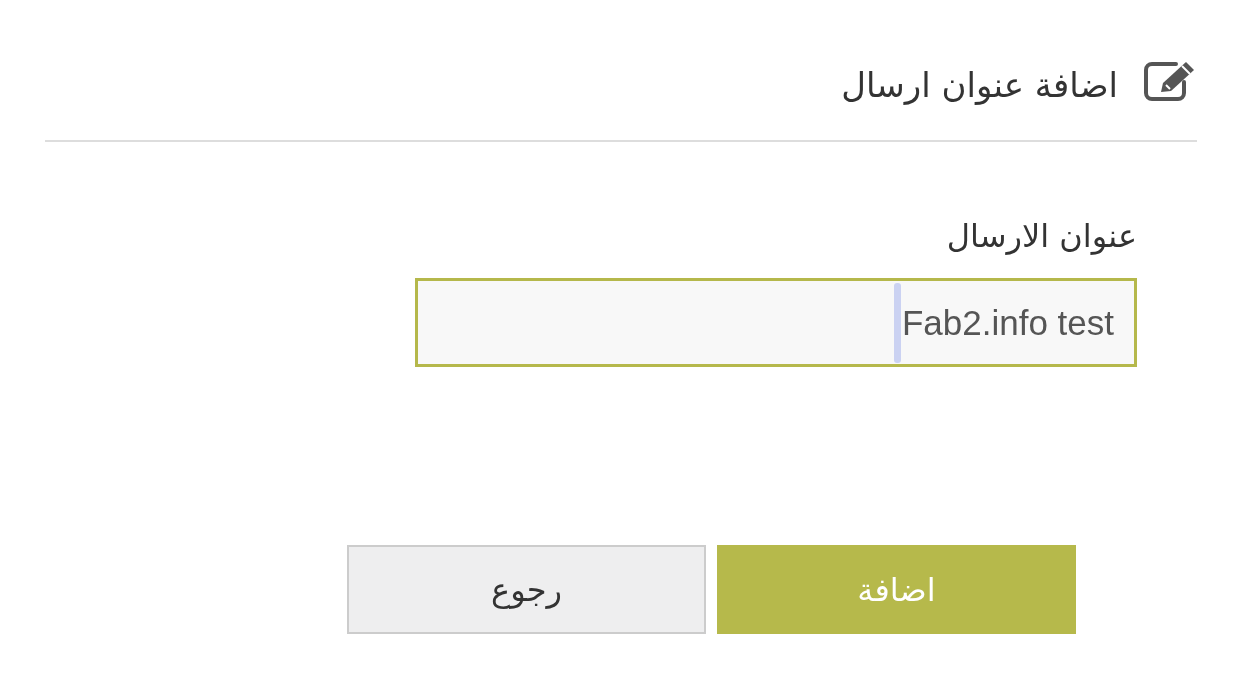  I want to click on back-button: رجوع, so click(526, 589).